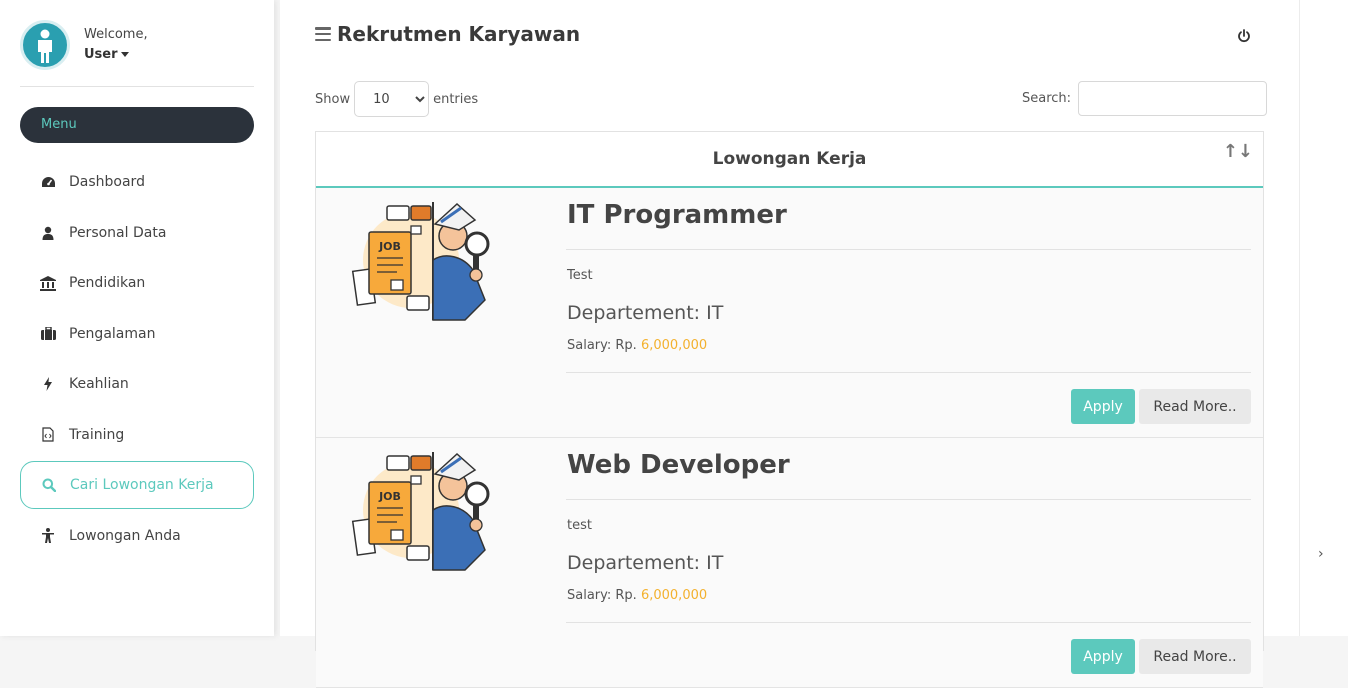 The height and width of the screenshot is (688, 1348). Describe the element at coordinates (579, 525) in the screenshot. I see `job-description: test` at that location.